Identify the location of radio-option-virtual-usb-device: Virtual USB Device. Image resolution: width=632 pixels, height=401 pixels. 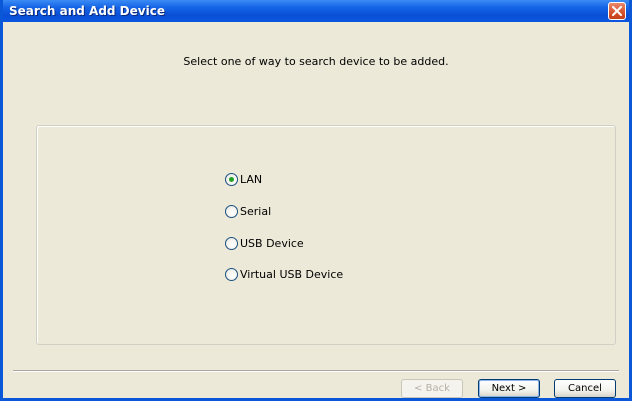
(284, 274).